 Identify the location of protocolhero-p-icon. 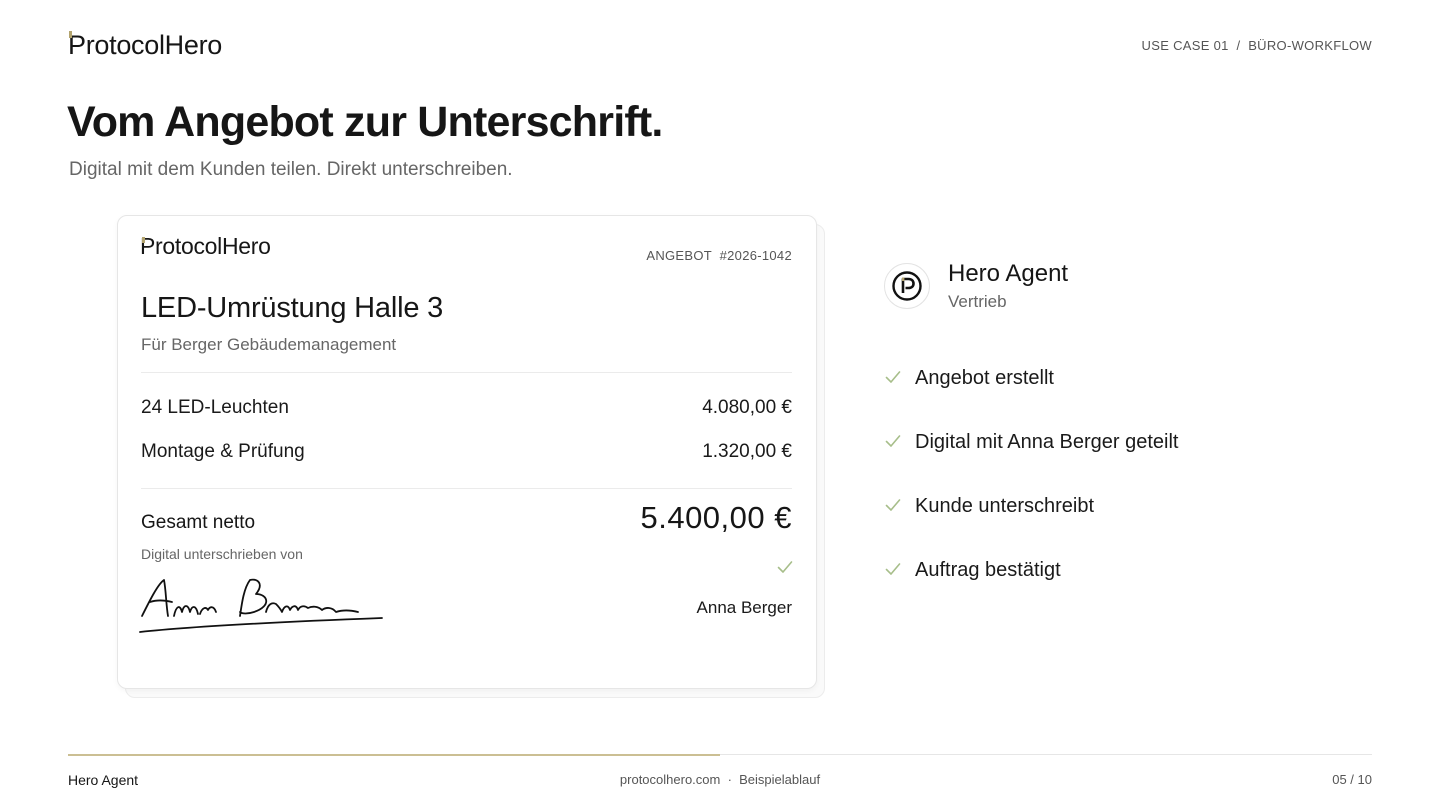
(907, 286).